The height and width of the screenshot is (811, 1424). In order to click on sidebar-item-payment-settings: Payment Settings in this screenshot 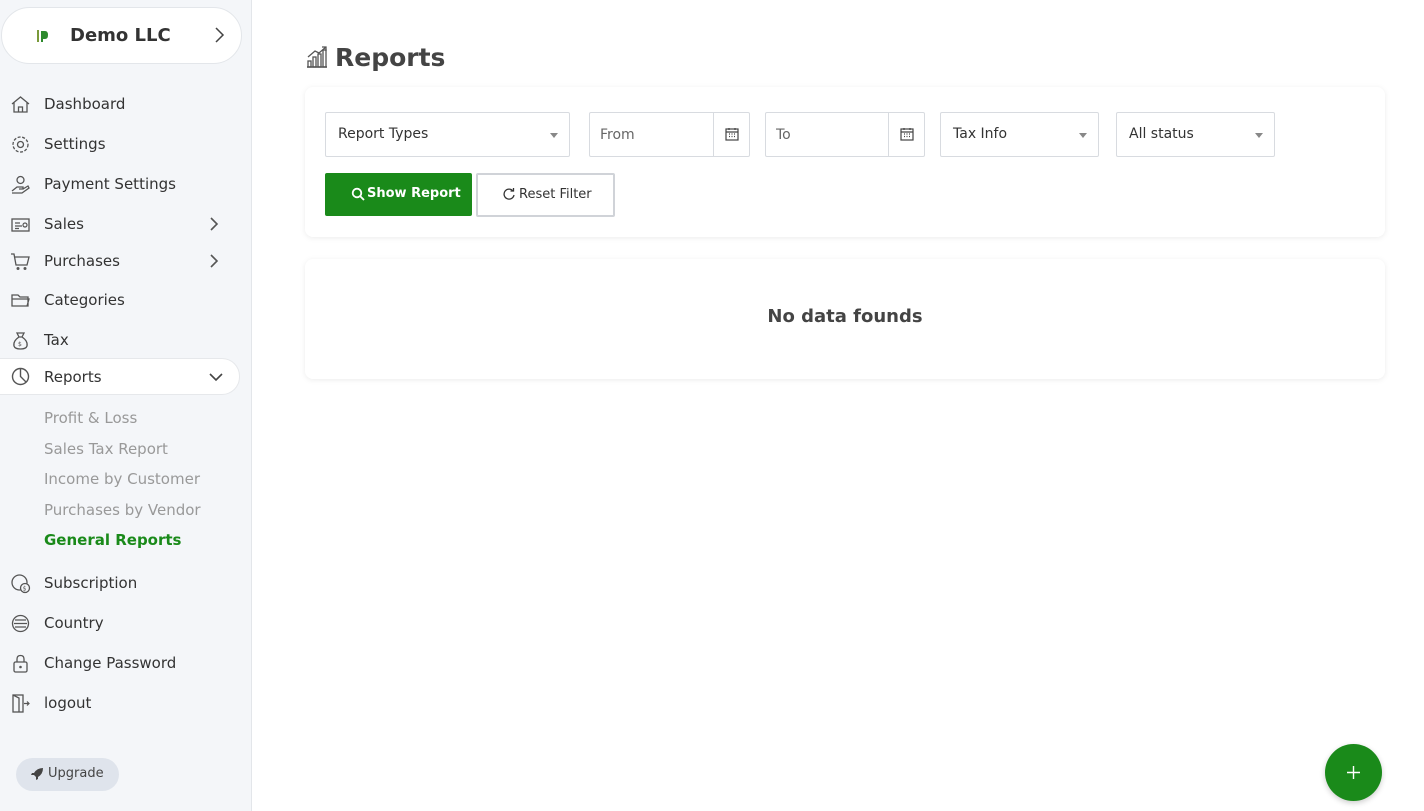, I will do `click(120, 184)`.